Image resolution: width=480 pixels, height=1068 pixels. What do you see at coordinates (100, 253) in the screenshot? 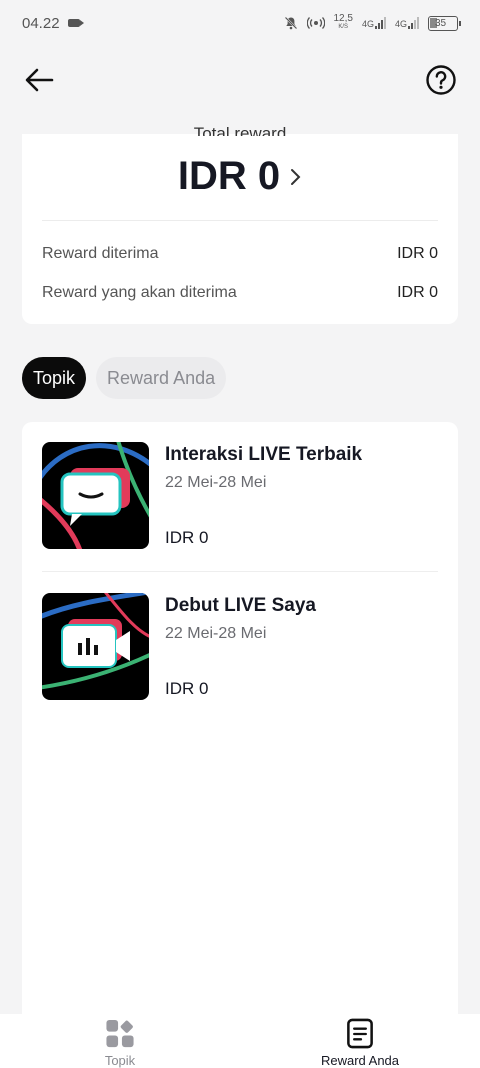
I see `reward-received-label: Reward diterima` at bounding box center [100, 253].